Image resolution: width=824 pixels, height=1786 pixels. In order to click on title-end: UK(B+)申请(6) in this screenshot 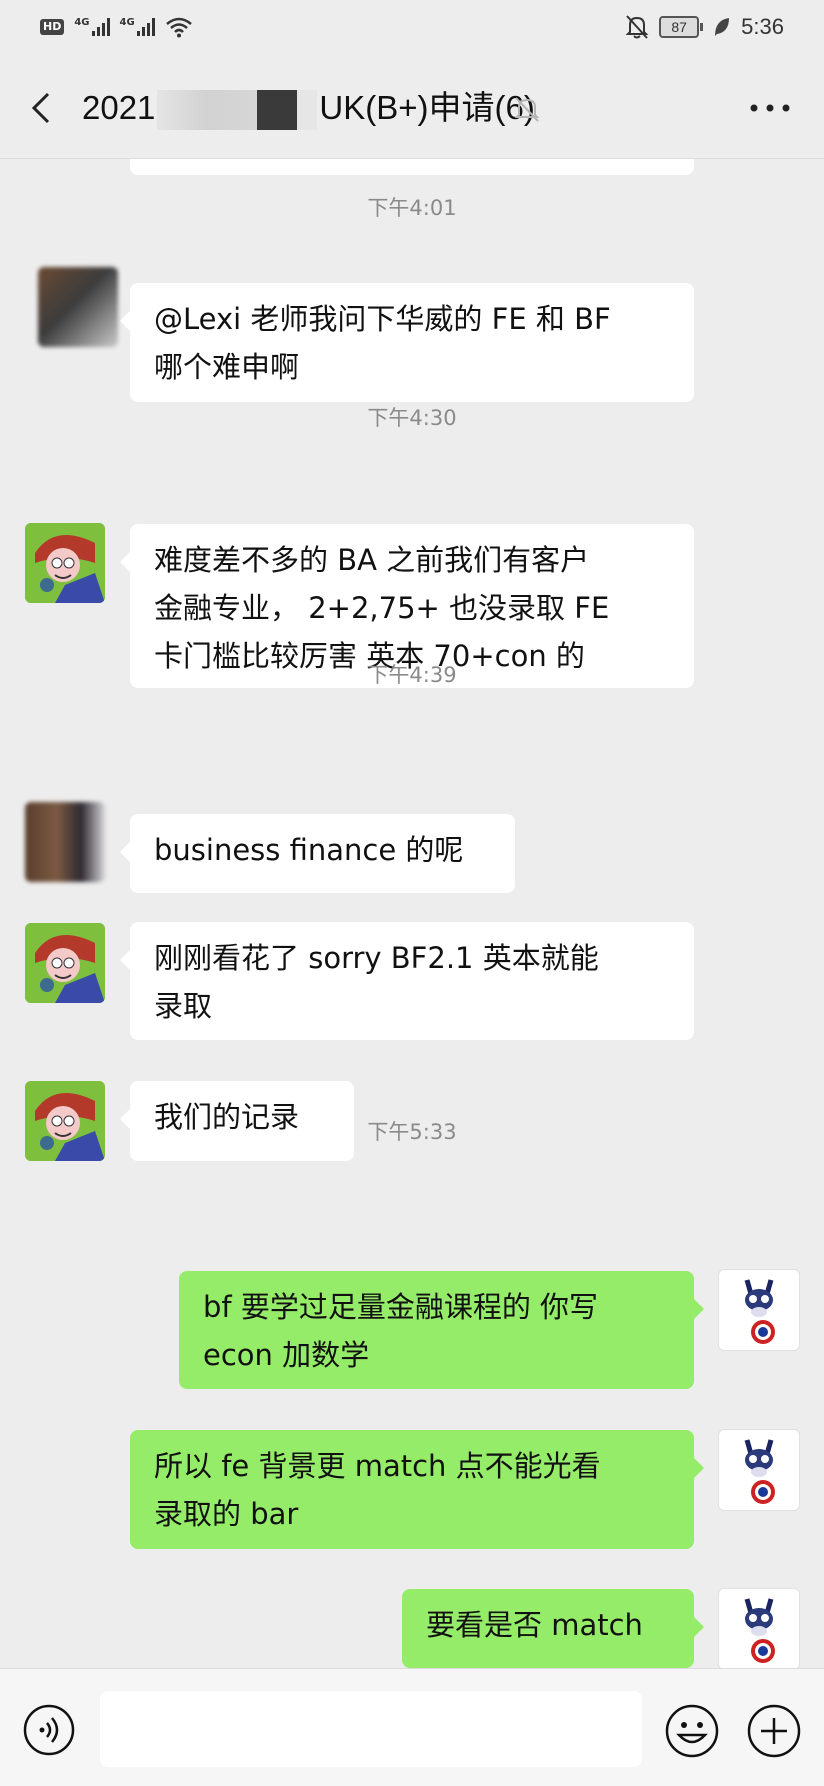, I will do `click(427, 107)`.